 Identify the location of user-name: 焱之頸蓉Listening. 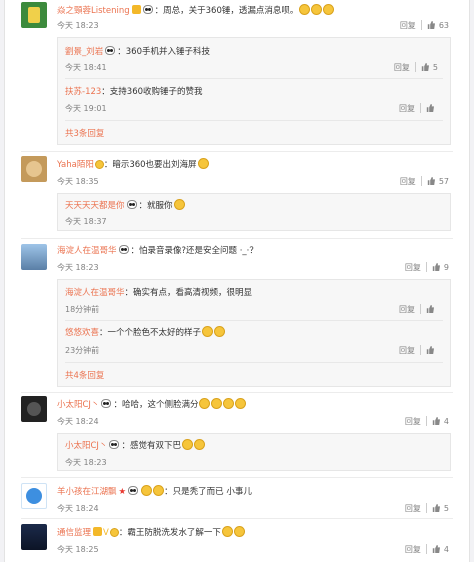
(93, 11).